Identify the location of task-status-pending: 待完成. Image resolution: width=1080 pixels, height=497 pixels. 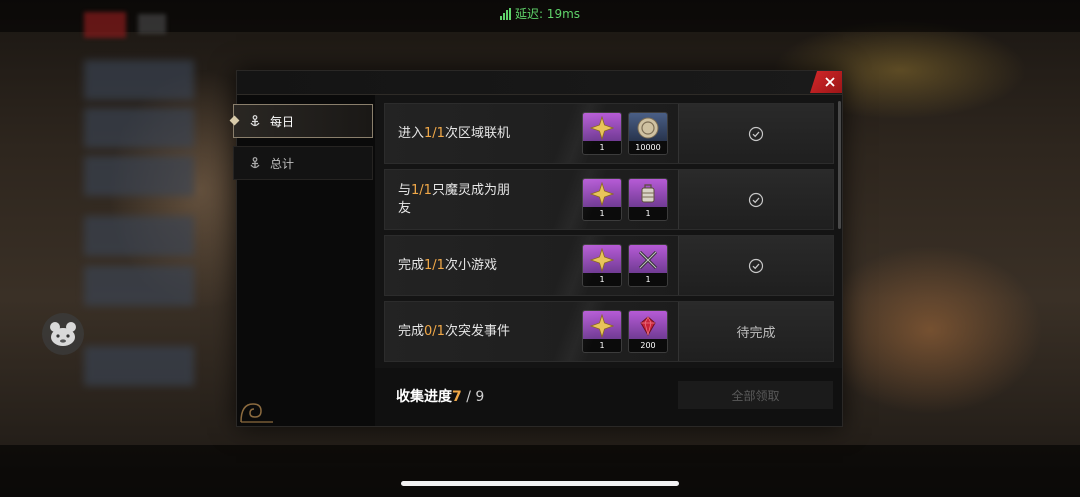
(755, 331).